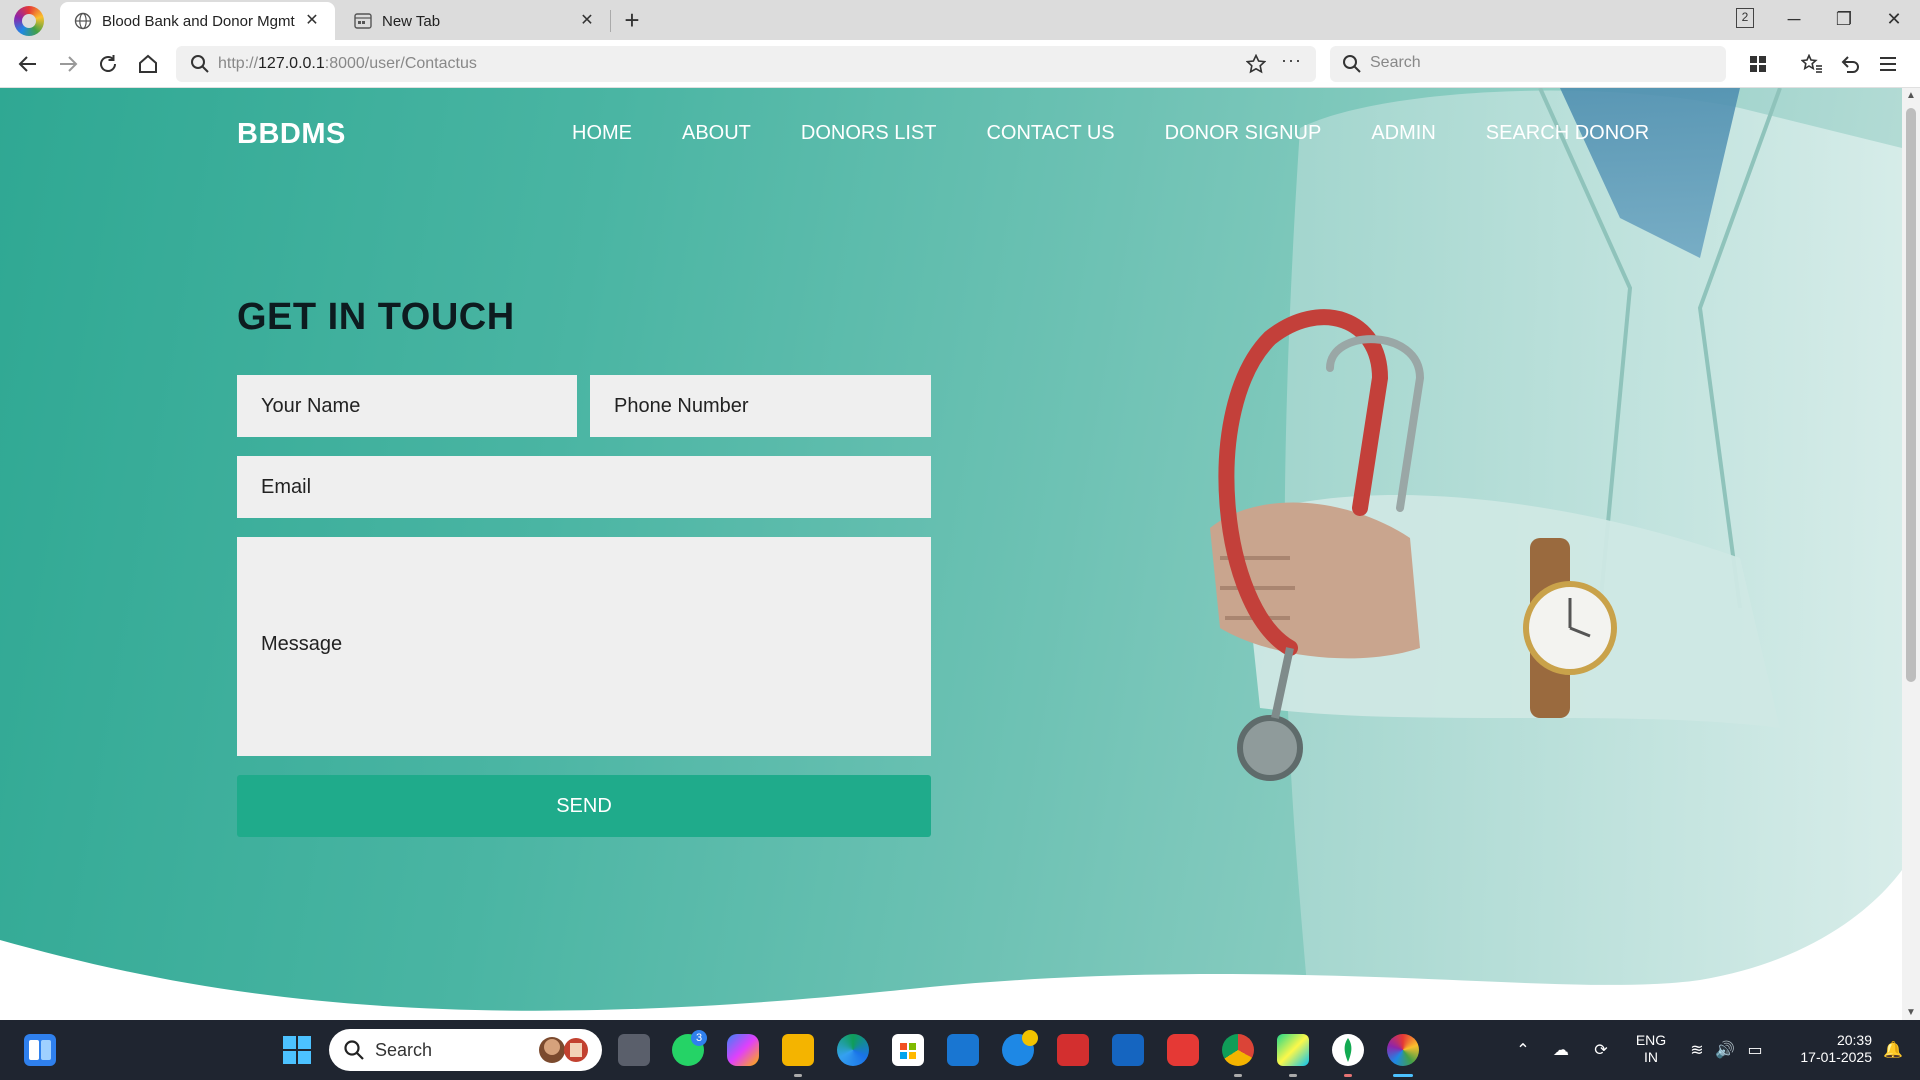 The height and width of the screenshot is (1080, 1920). Describe the element at coordinates (1836, 1057) in the screenshot. I see `clock-date: 17-01-2025` at that location.